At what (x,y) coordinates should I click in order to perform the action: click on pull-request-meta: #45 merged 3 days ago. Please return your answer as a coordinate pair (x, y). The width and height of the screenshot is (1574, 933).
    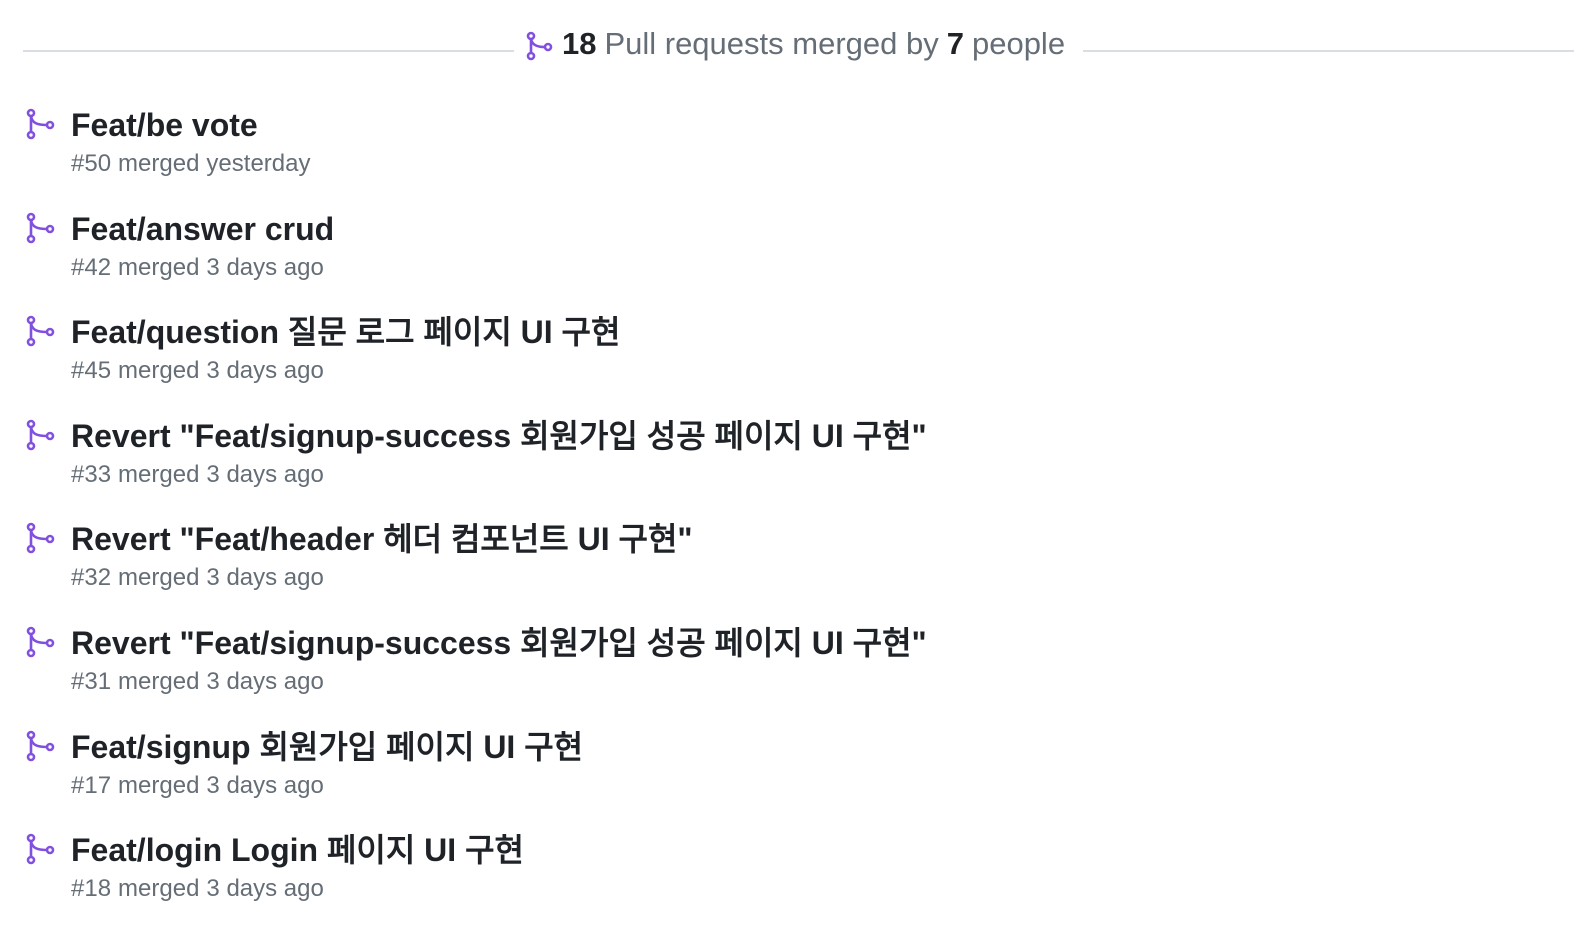
    Looking at the image, I should click on (797, 371).